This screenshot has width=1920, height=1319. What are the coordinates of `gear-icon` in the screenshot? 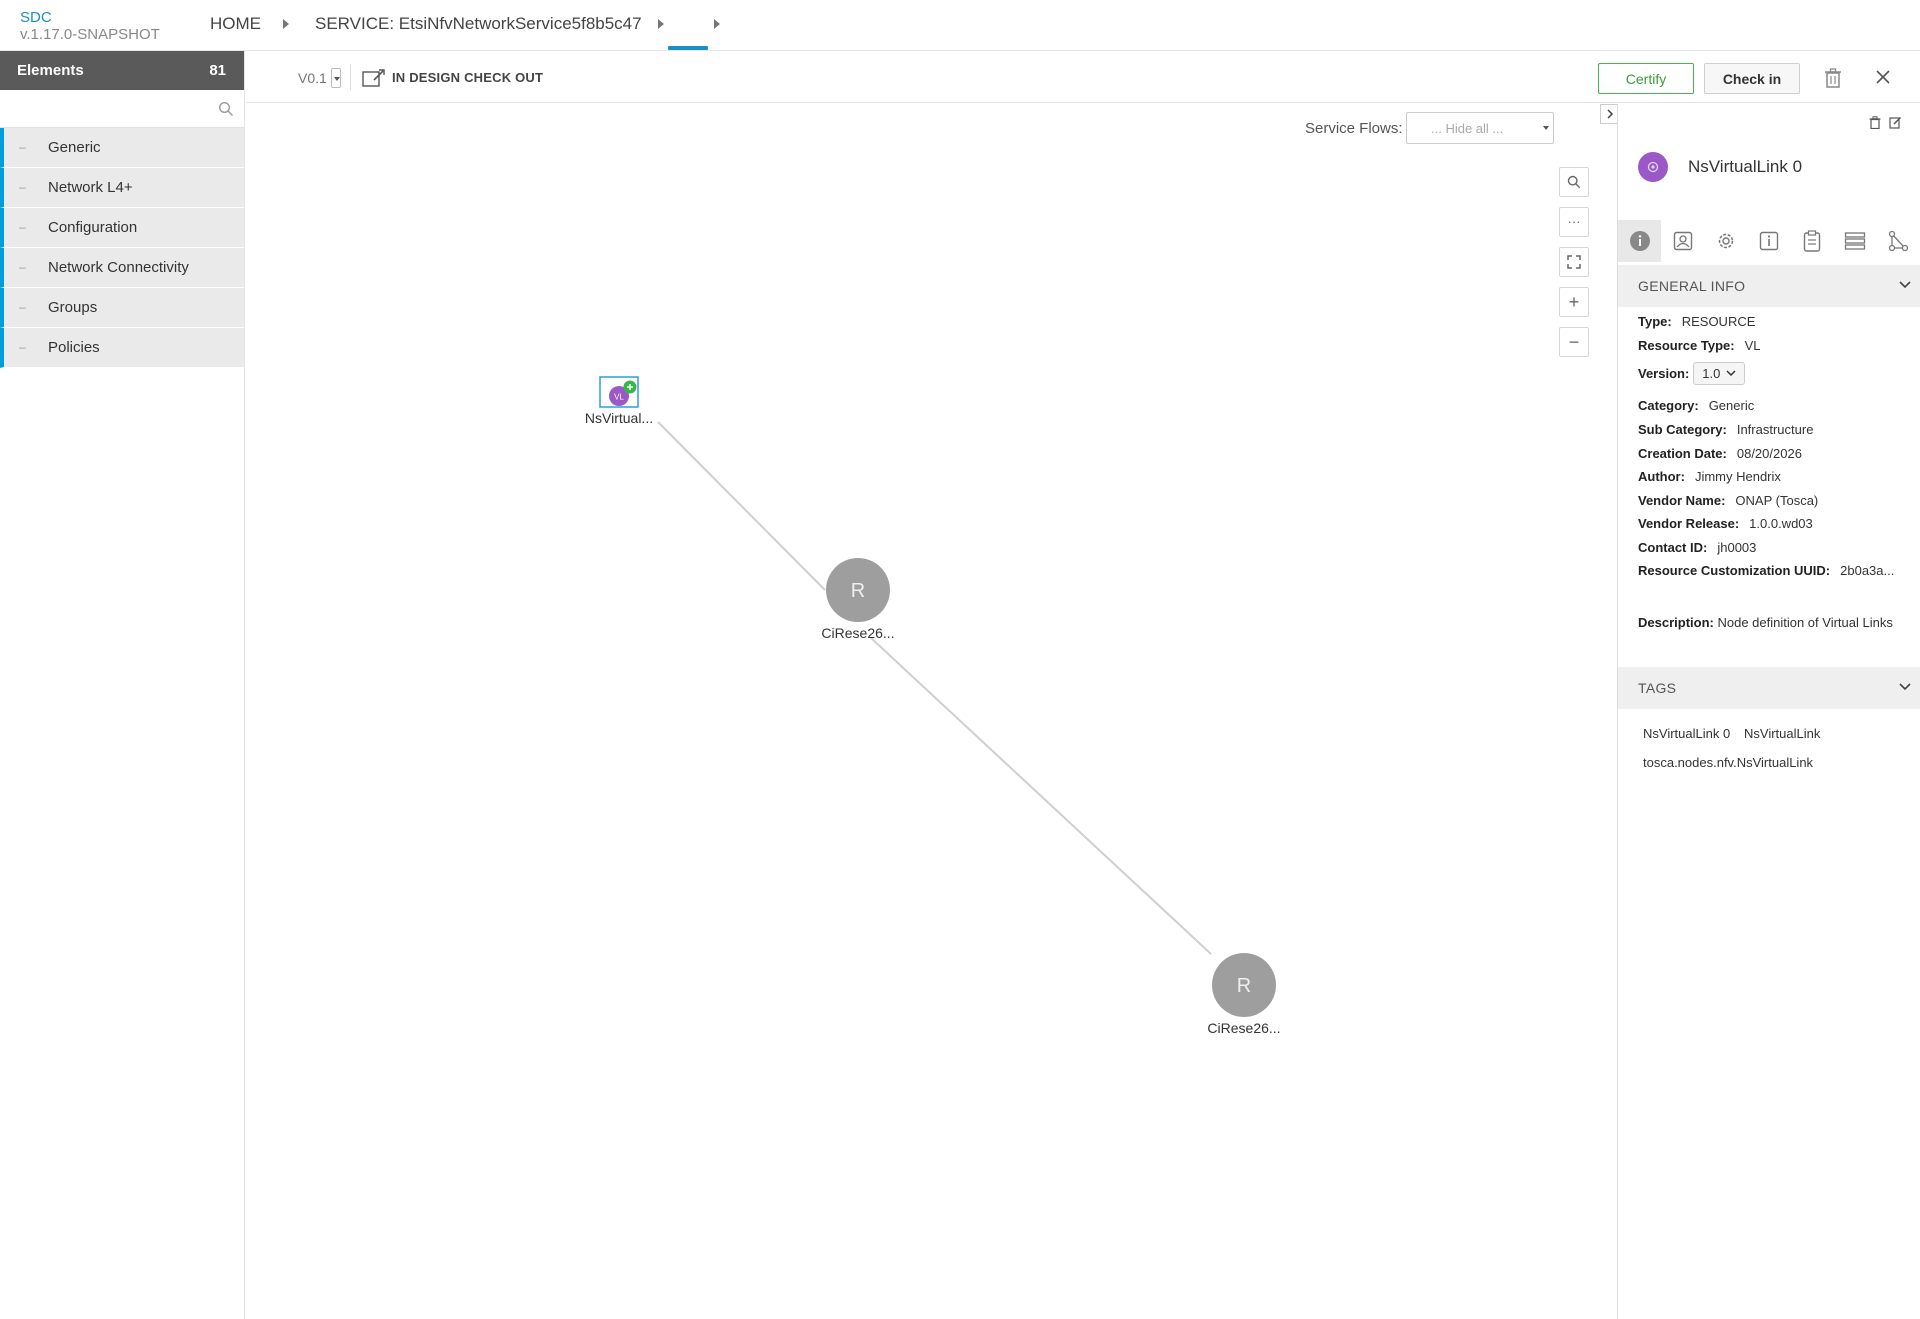 It's located at (1725, 241).